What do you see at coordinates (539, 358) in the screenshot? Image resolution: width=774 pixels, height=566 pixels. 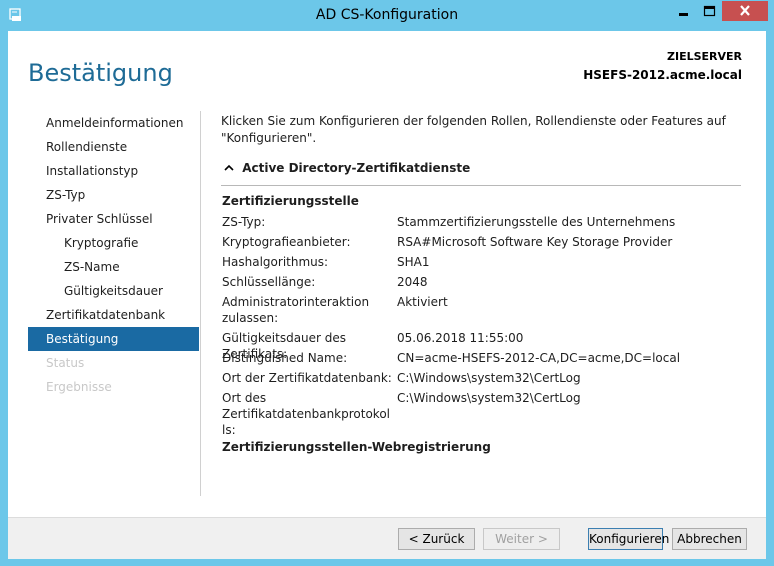 I see `row-value-distinguished-name: CN=acme-HSEFS-2012-CA,DC=acme,DC=local` at bounding box center [539, 358].